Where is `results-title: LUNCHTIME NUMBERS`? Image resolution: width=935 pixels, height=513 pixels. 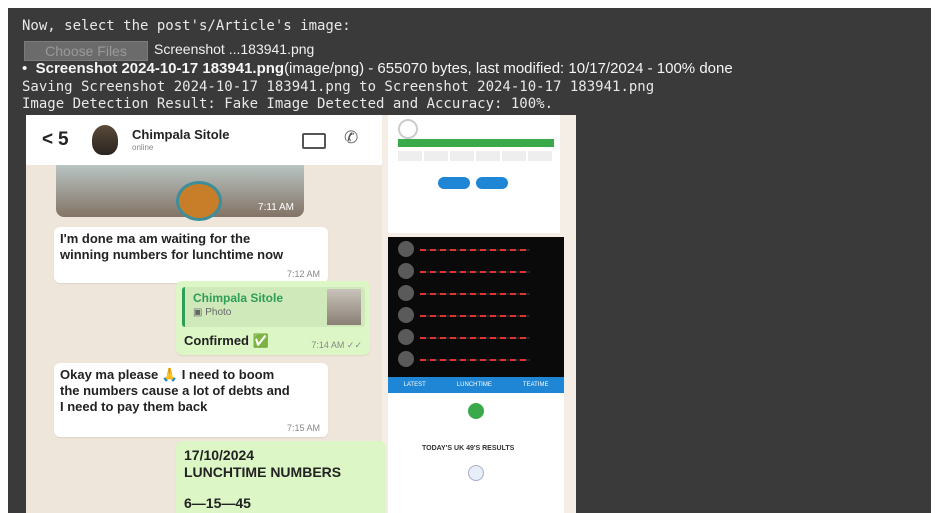
results-title: LUNCHTIME NUMBERS is located at coordinates (263, 472).